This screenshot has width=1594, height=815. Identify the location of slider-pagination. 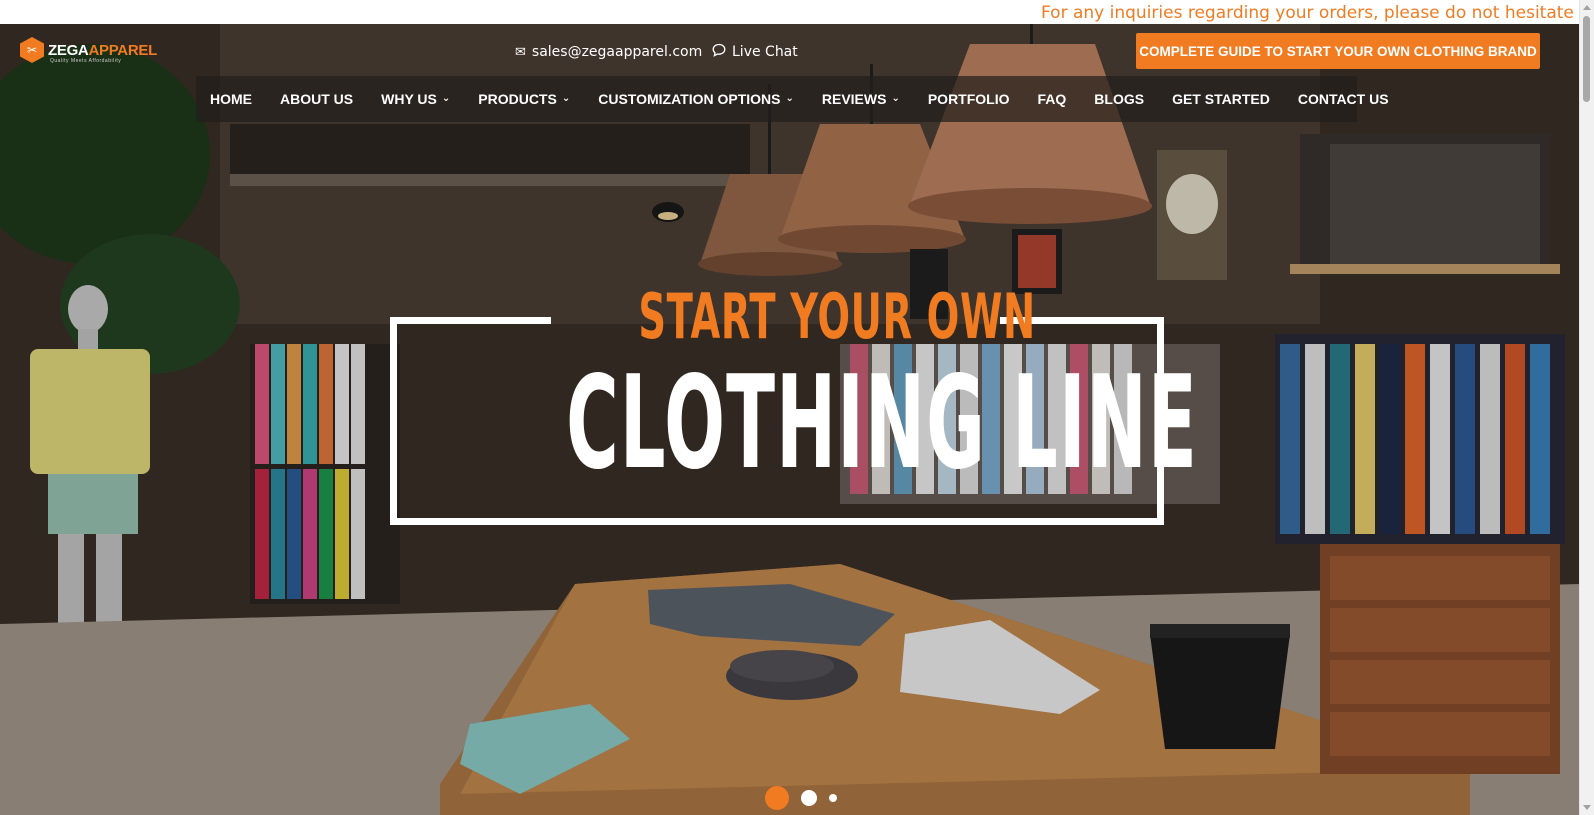
(807, 798).